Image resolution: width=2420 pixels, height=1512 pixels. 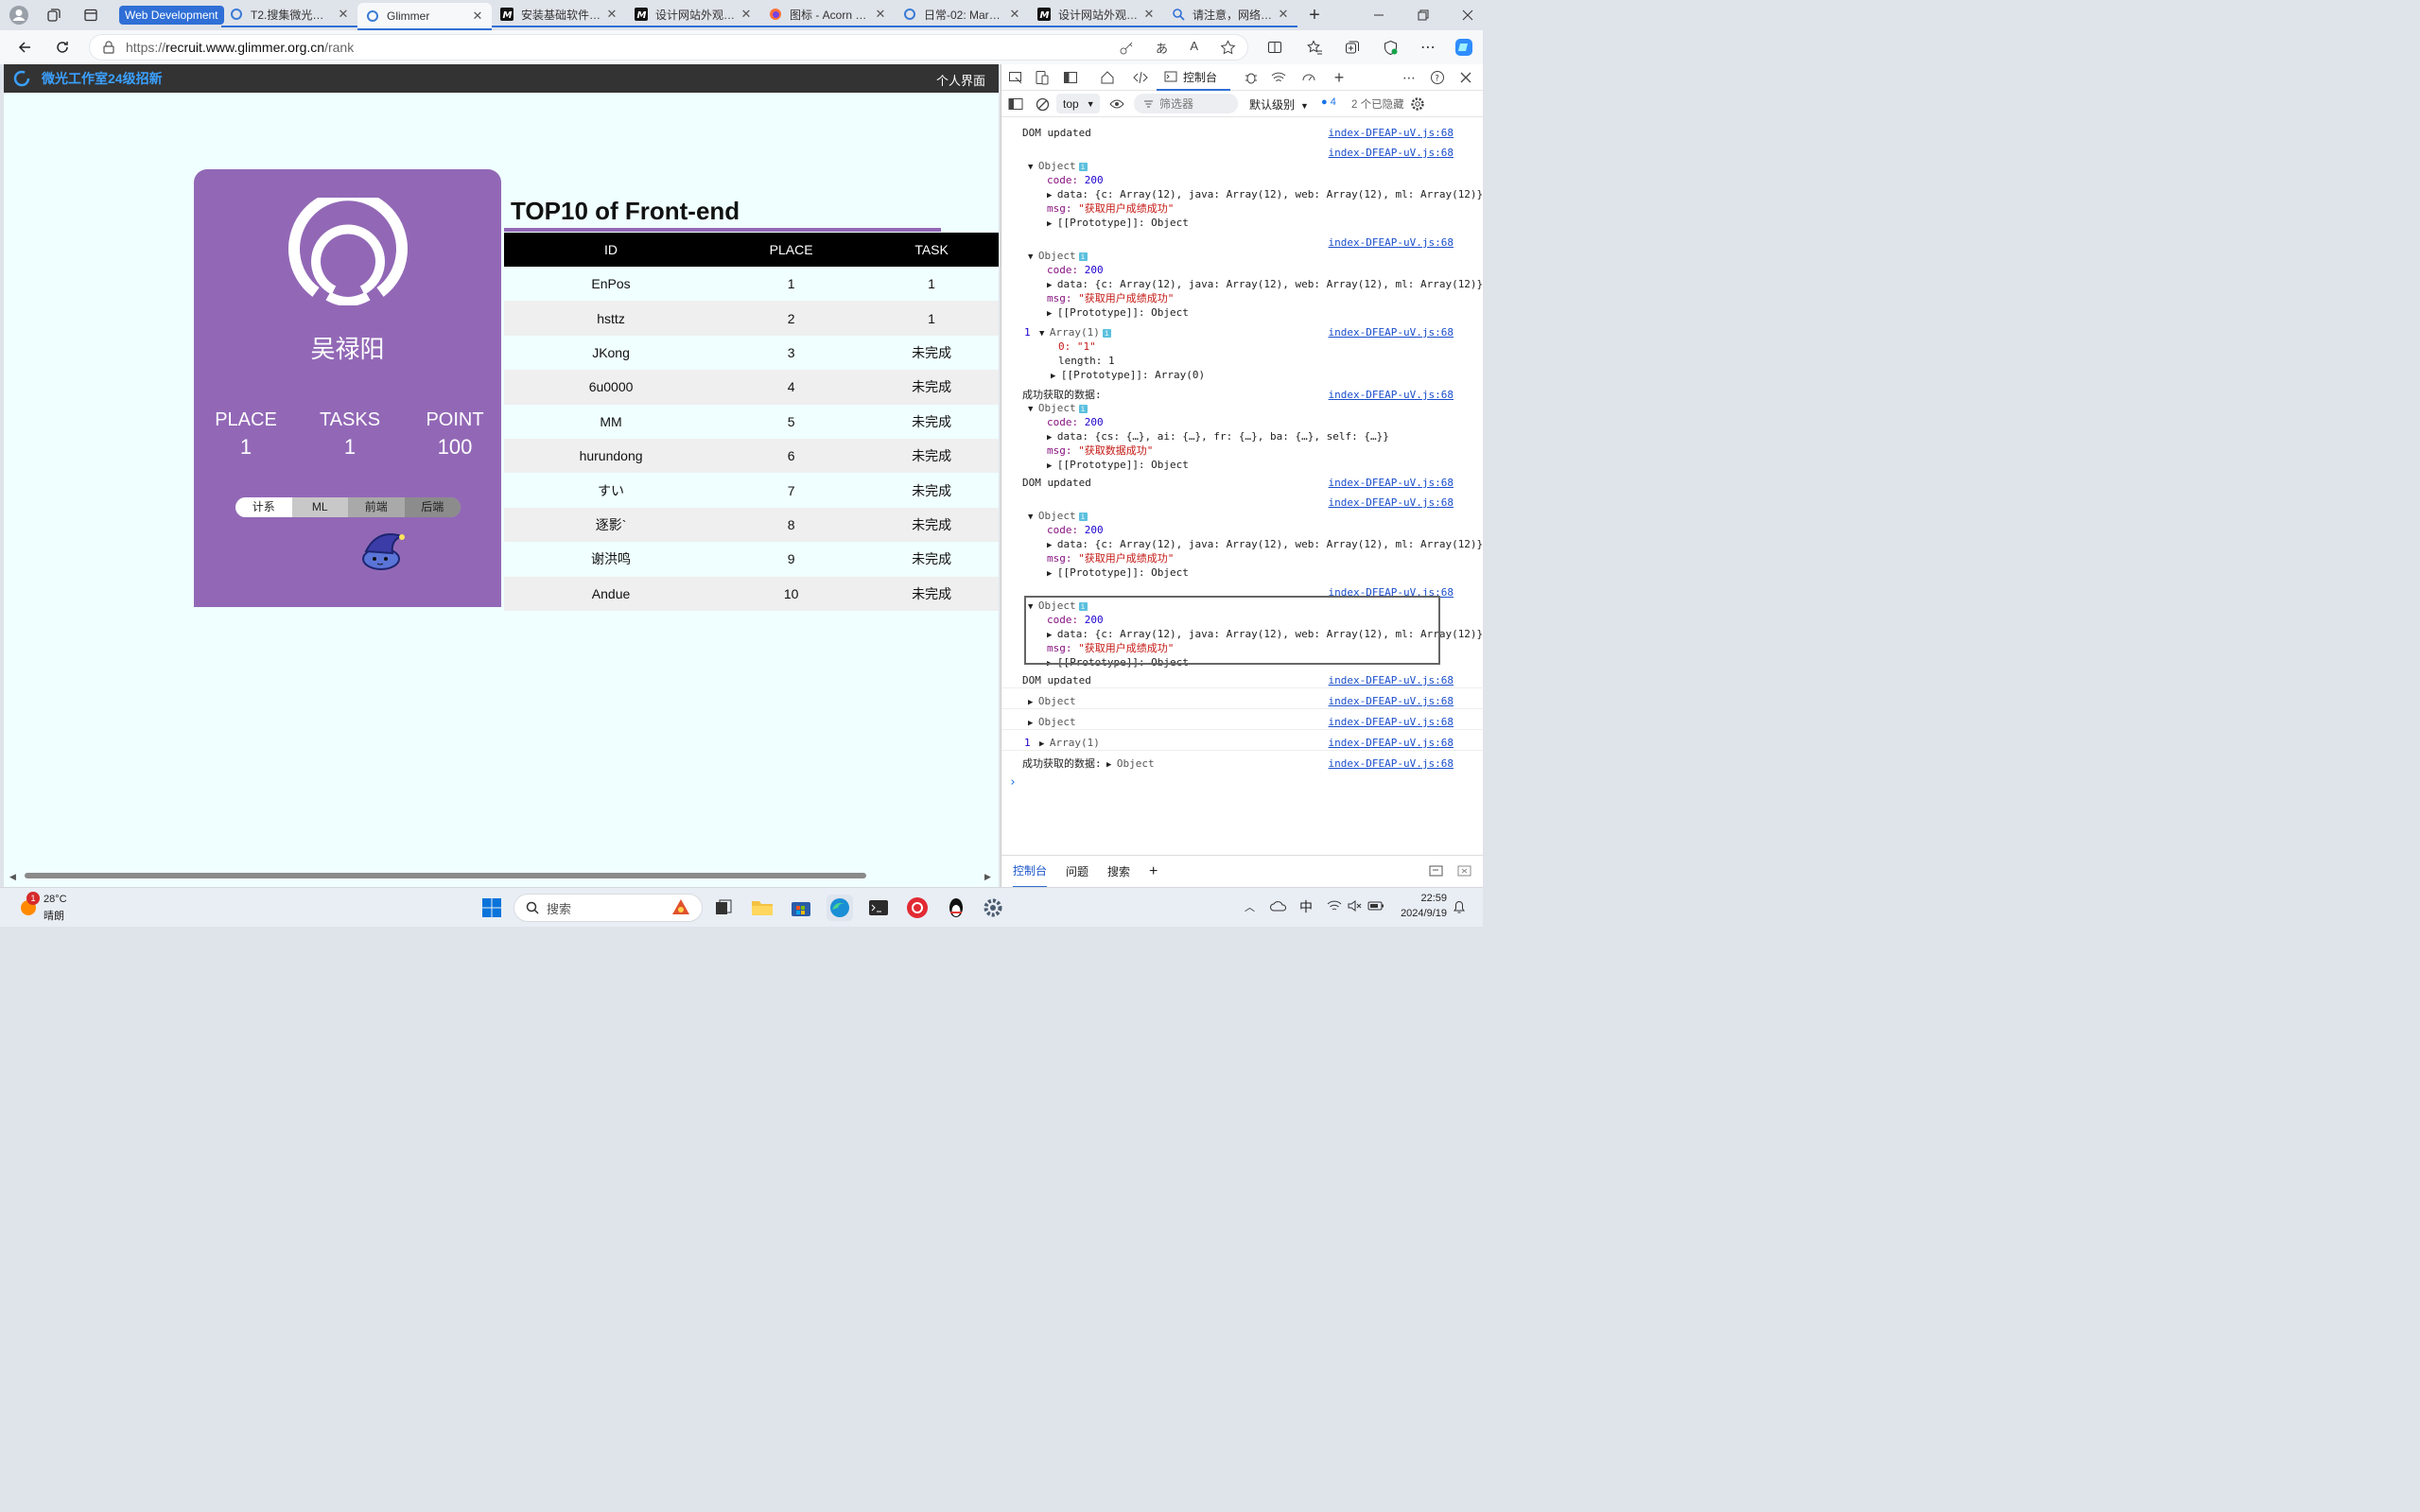 I want to click on log-level-select: 默认级别 ▼, so click(x=1279, y=104).